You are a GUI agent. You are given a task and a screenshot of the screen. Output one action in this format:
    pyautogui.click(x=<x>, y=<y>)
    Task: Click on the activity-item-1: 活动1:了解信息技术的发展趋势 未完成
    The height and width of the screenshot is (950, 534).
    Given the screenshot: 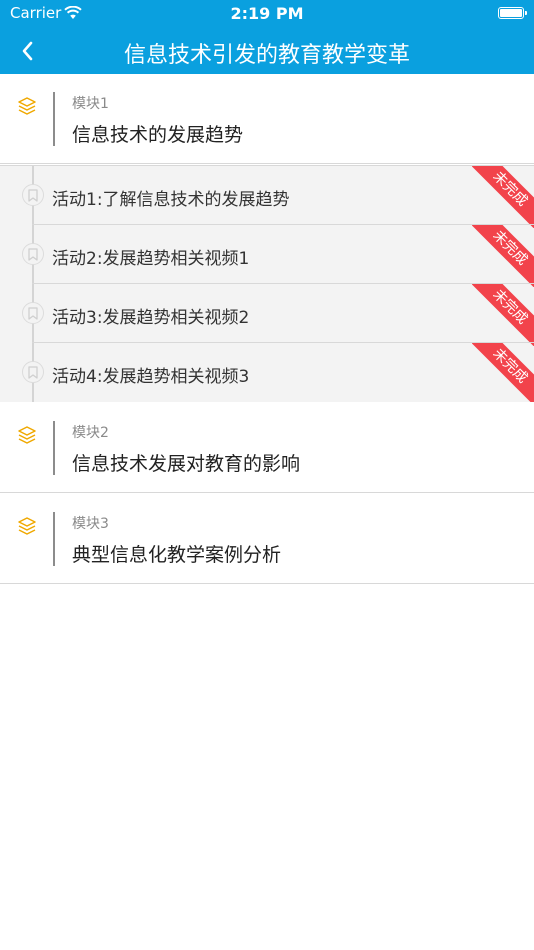 What is the action you would take?
    pyautogui.click(x=267, y=197)
    